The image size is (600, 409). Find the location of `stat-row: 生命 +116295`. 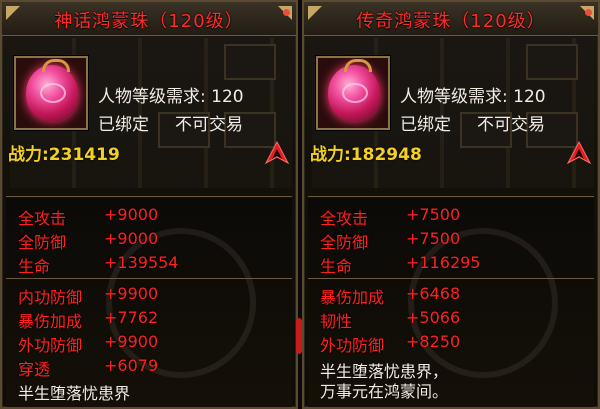

stat-row: 生命 +116295 is located at coordinates (400, 265).